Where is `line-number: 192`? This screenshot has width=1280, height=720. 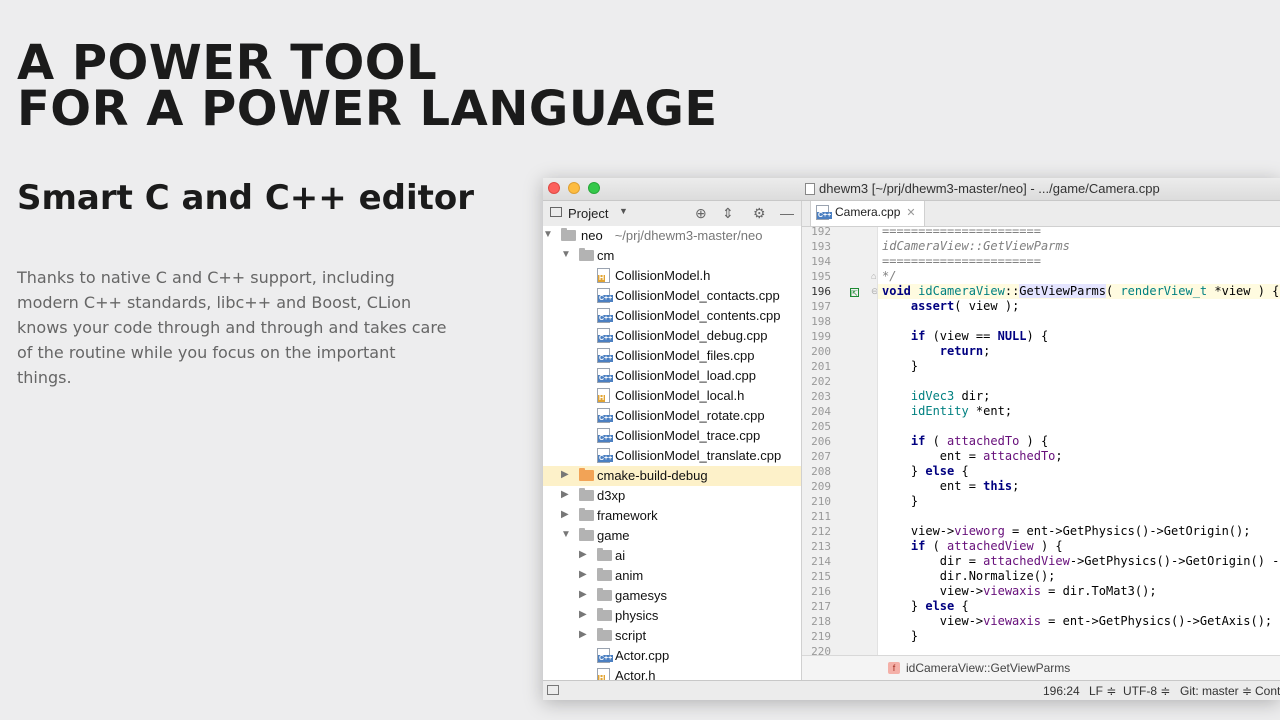
line-number: 192 is located at coordinates (821, 232).